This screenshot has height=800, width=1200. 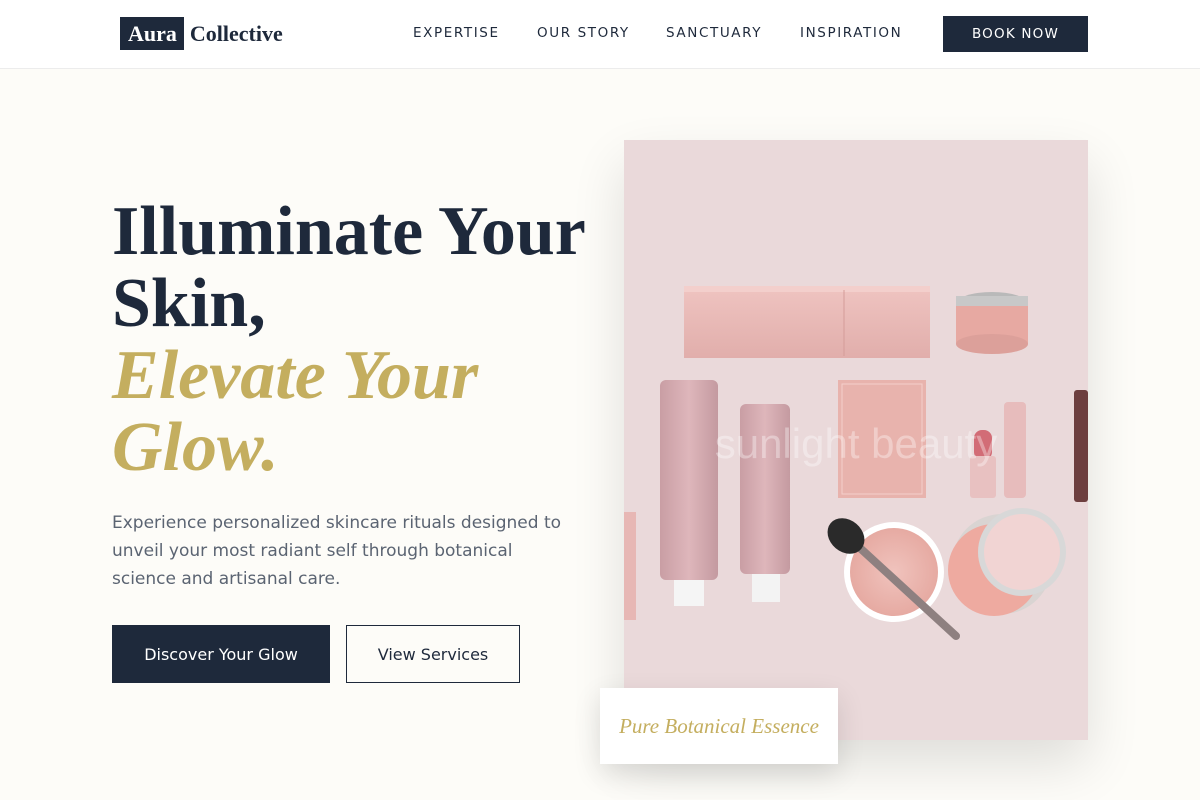 What do you see at coordinates (1015, 34) in the screenshot?
I see `book-now-button: BOOK NOW` at bounding box center [1015, 34].